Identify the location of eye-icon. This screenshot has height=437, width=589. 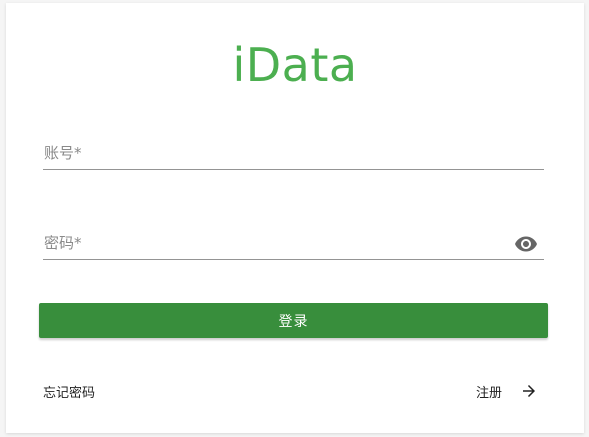
(526, 244).